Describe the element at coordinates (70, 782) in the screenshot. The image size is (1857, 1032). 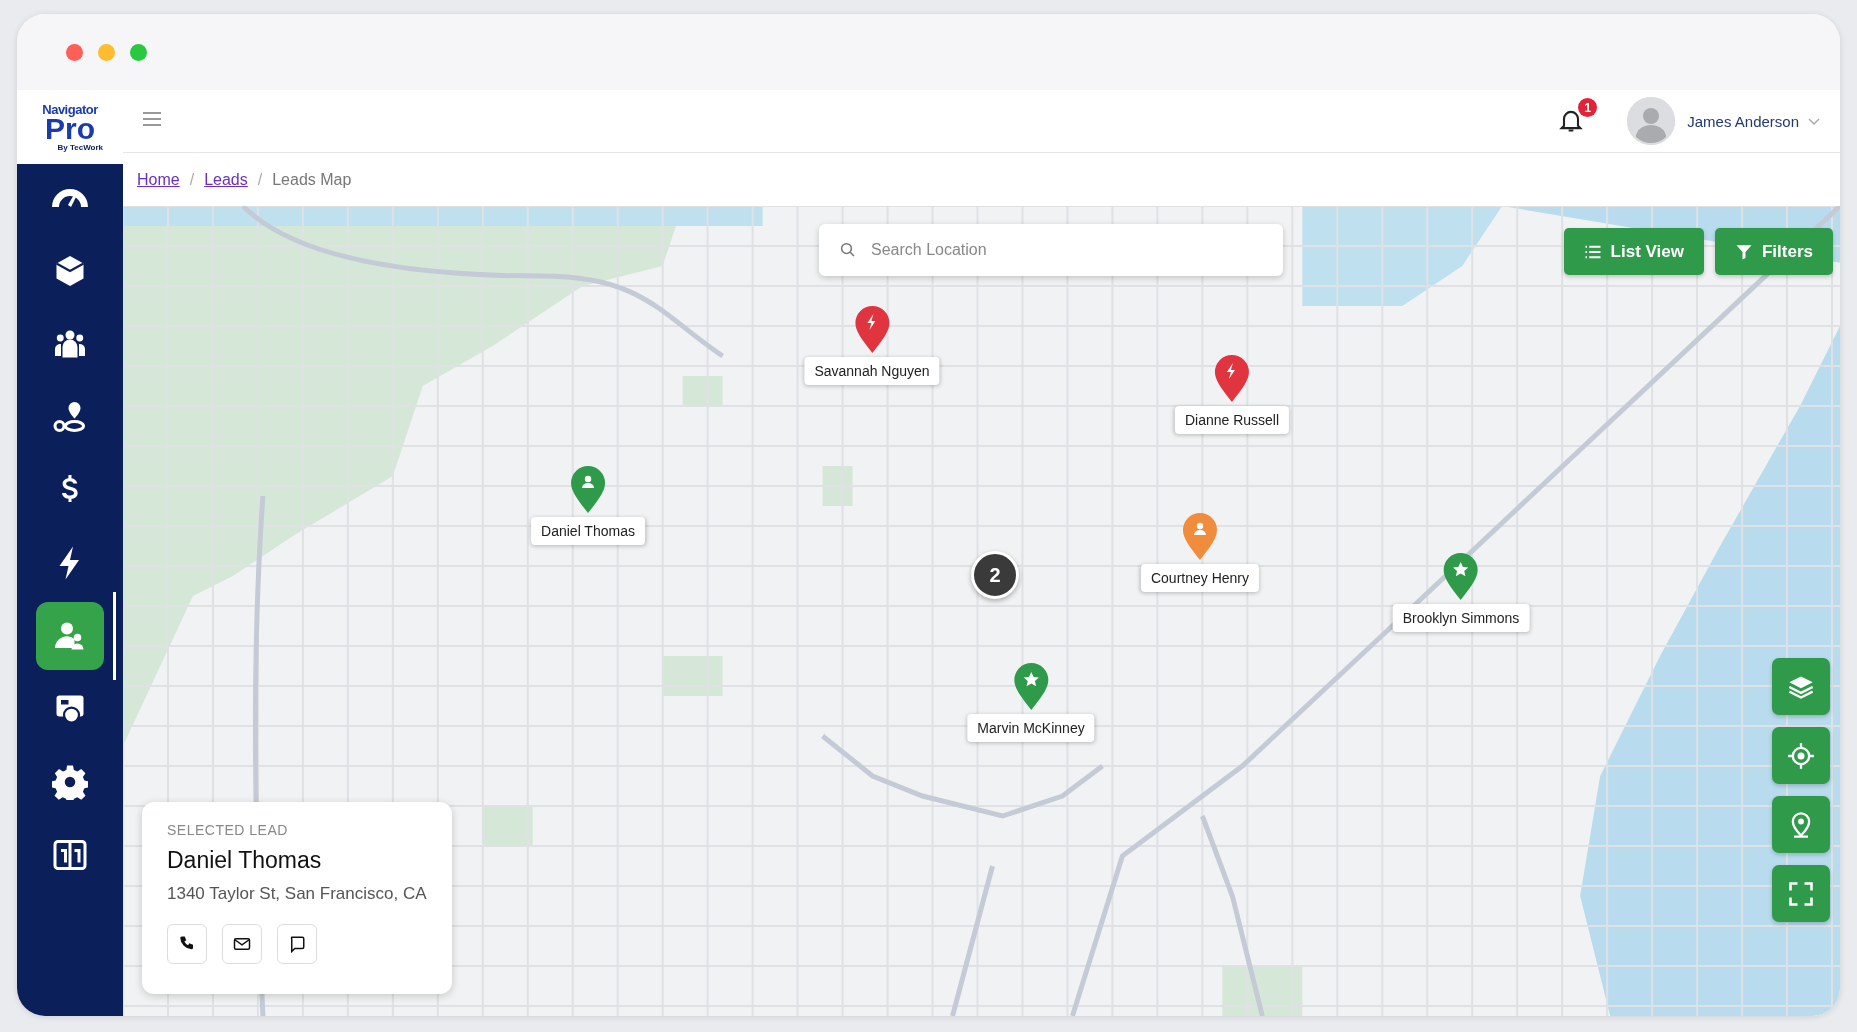
I see `settings-icon` at that location.